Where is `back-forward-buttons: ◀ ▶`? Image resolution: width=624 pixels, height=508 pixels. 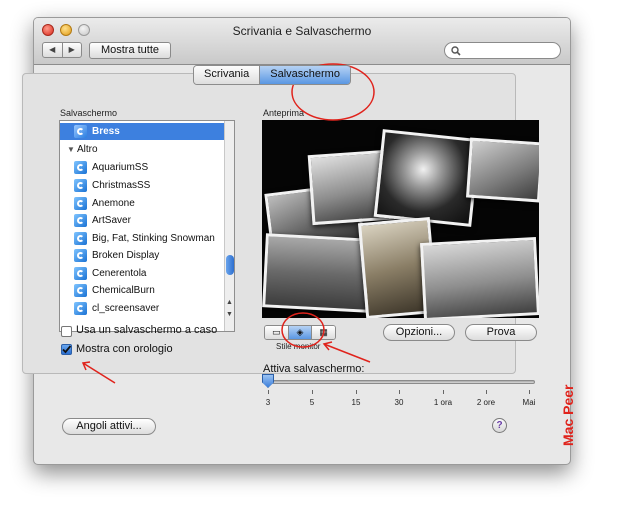
back-forward-buttons: ◀ ▶ is located at coordinates (62, 50).